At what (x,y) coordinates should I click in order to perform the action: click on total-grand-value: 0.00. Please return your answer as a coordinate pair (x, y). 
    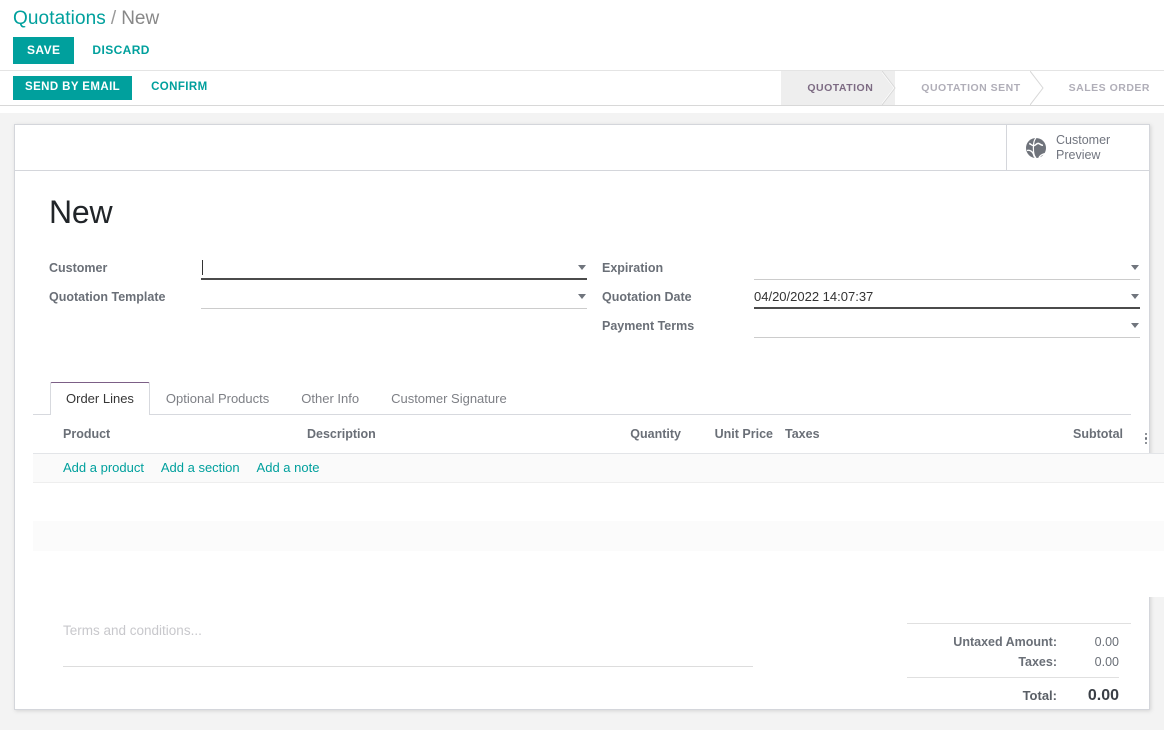
    Looking at the image, I should click on (1103, 696).